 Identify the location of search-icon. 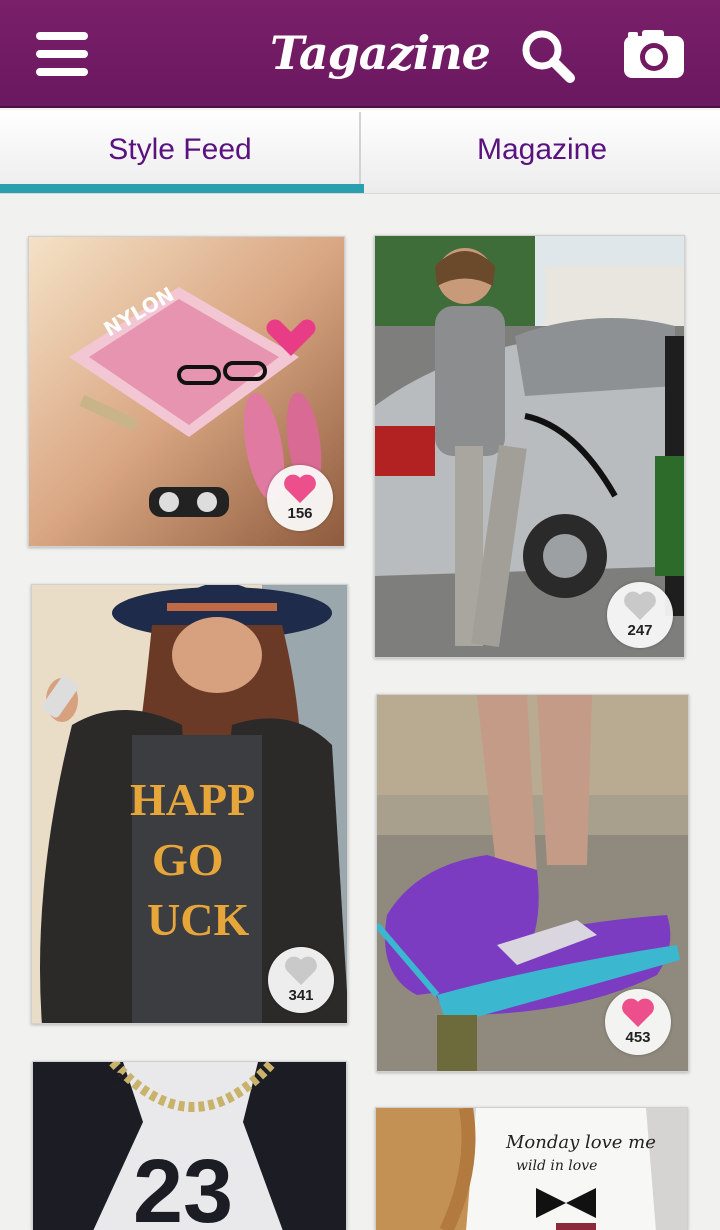
(548, 56).